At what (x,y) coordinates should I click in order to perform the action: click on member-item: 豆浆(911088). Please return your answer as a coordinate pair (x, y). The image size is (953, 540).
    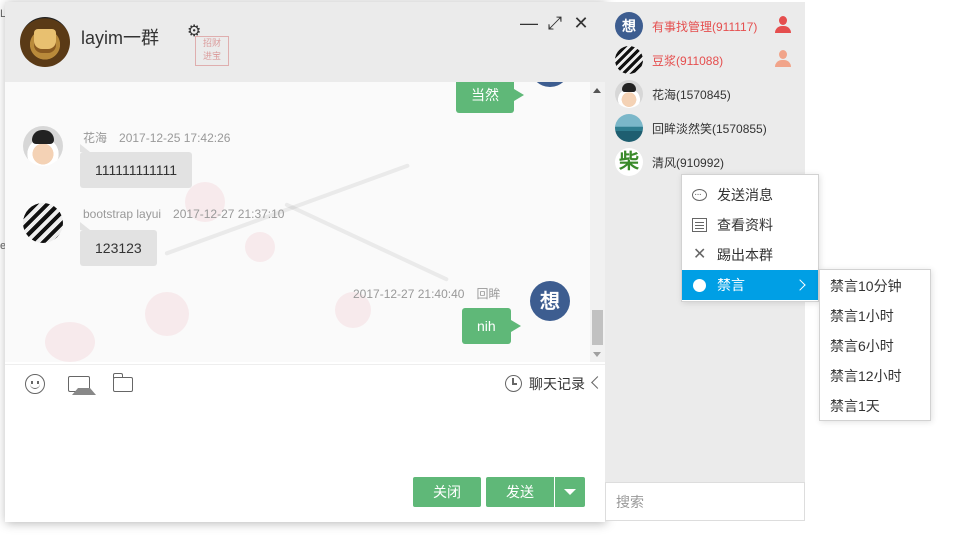
    Looking at the image, I should click on (705, 60).